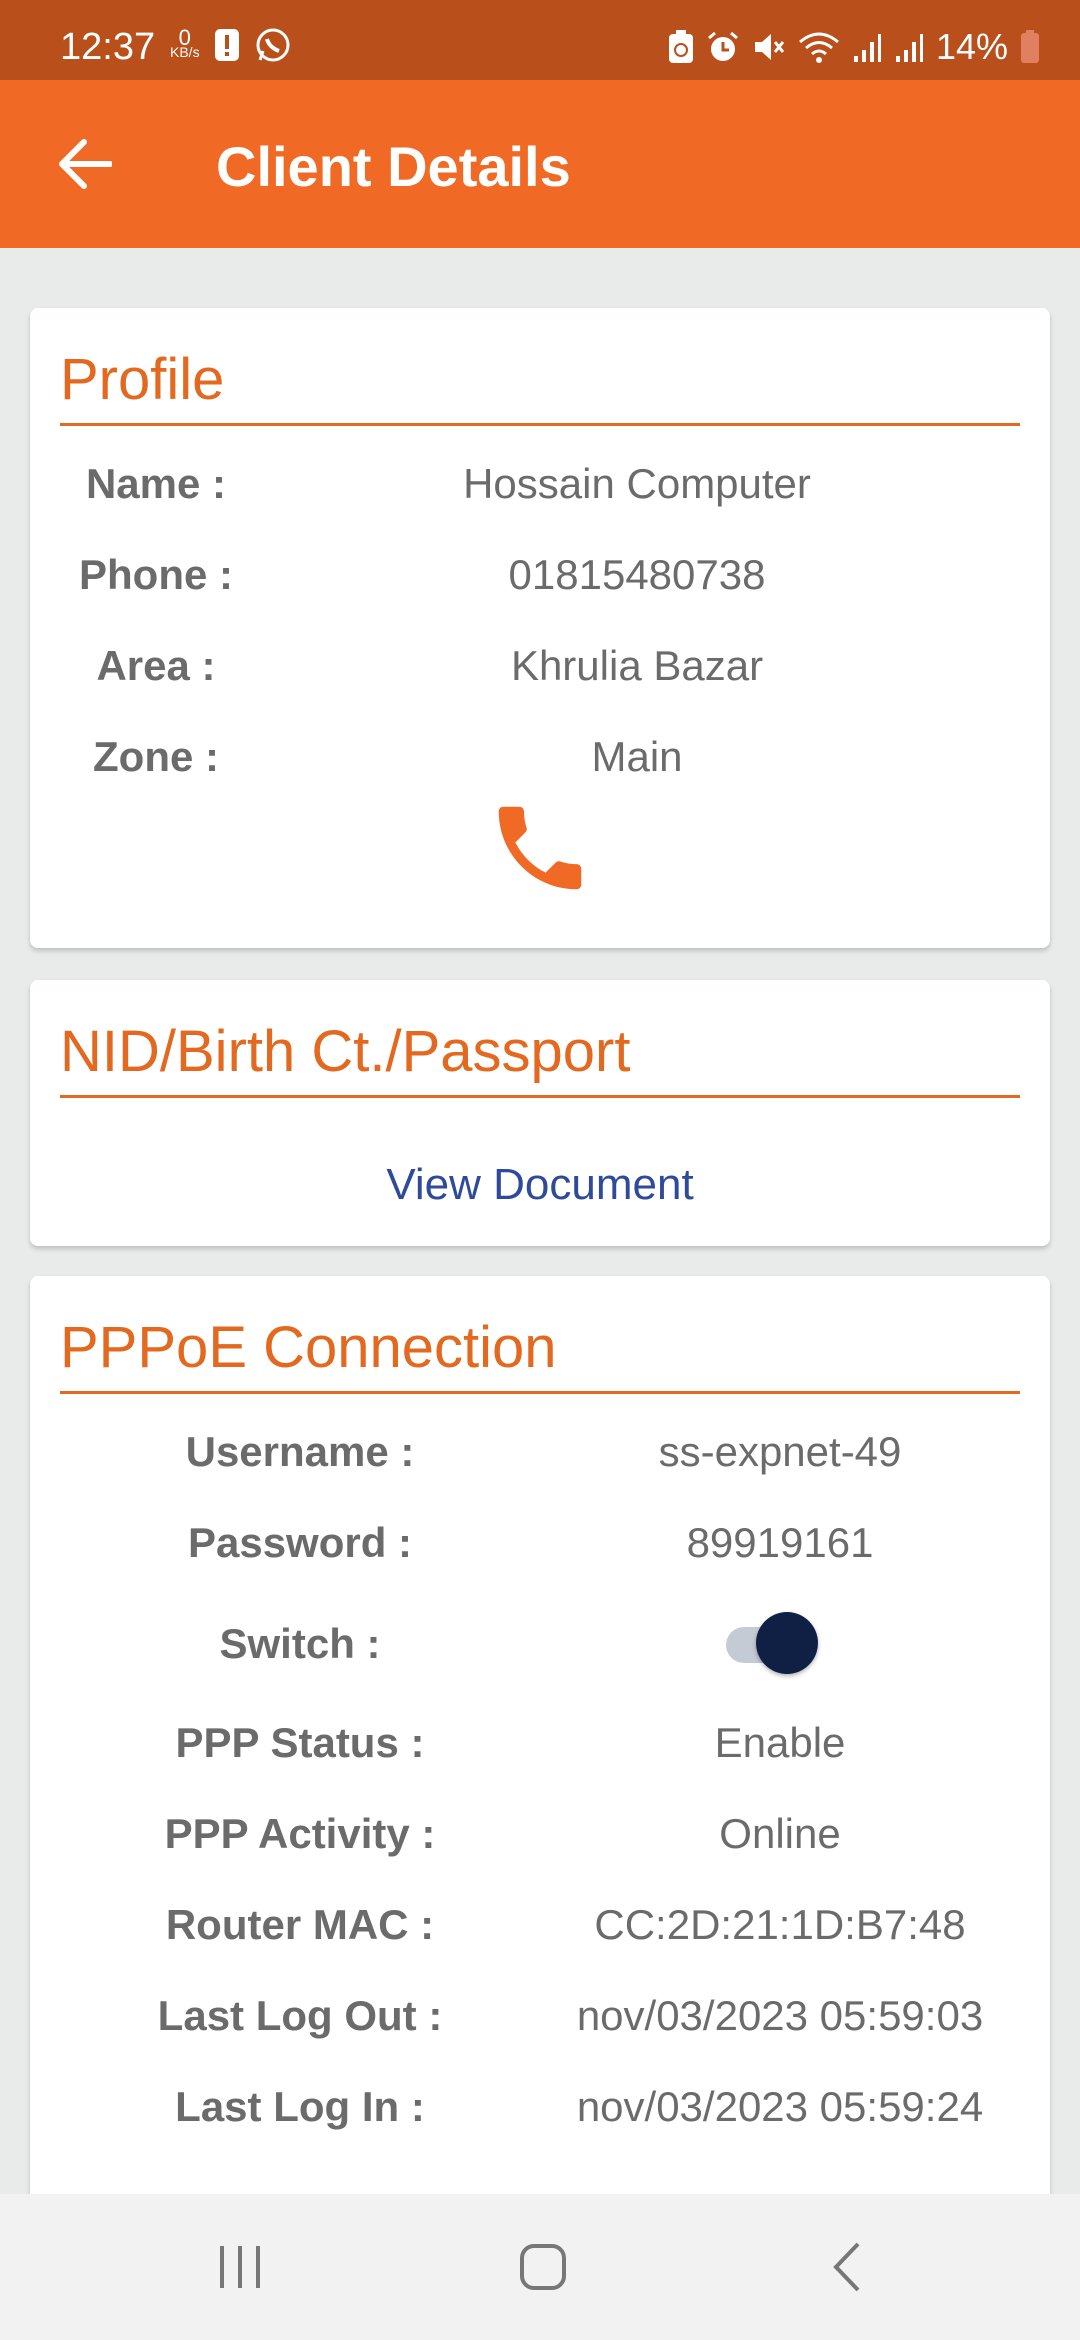  I want to click on ppp-activity-label: PPP Activity :, so click(300, 1833).